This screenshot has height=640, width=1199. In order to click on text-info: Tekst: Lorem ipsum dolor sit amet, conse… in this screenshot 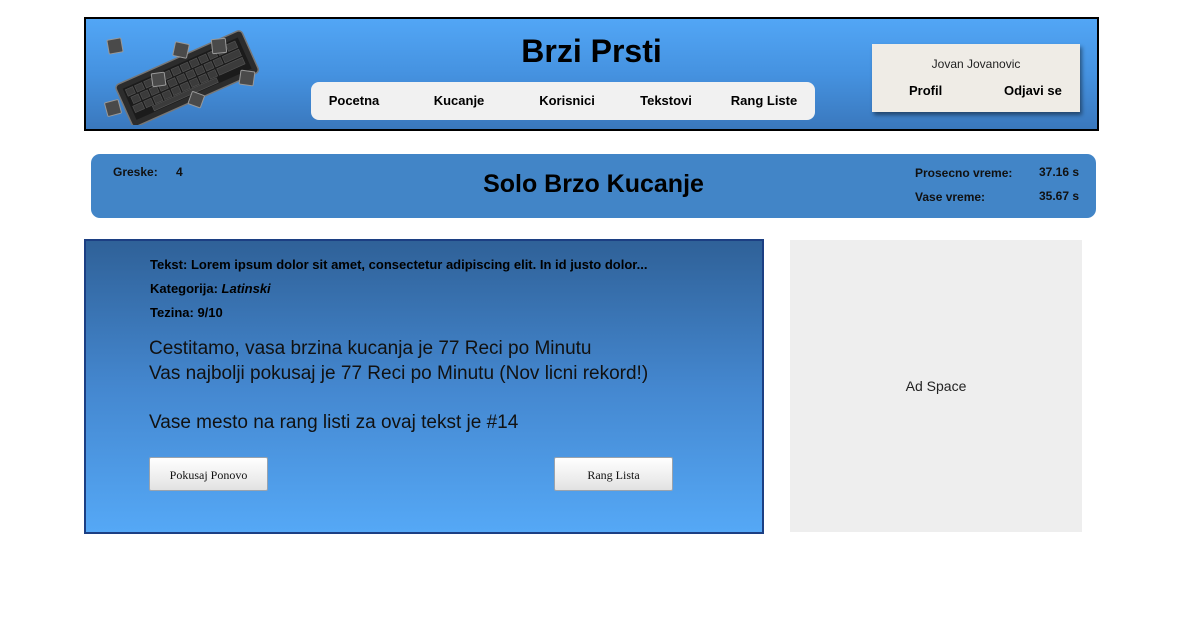, I will do `click(398, 264)`.